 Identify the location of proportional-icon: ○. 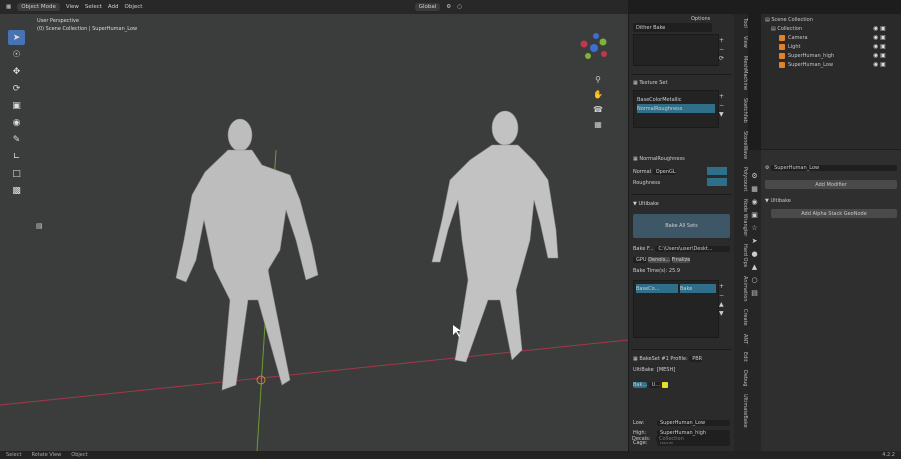
(459, 7).